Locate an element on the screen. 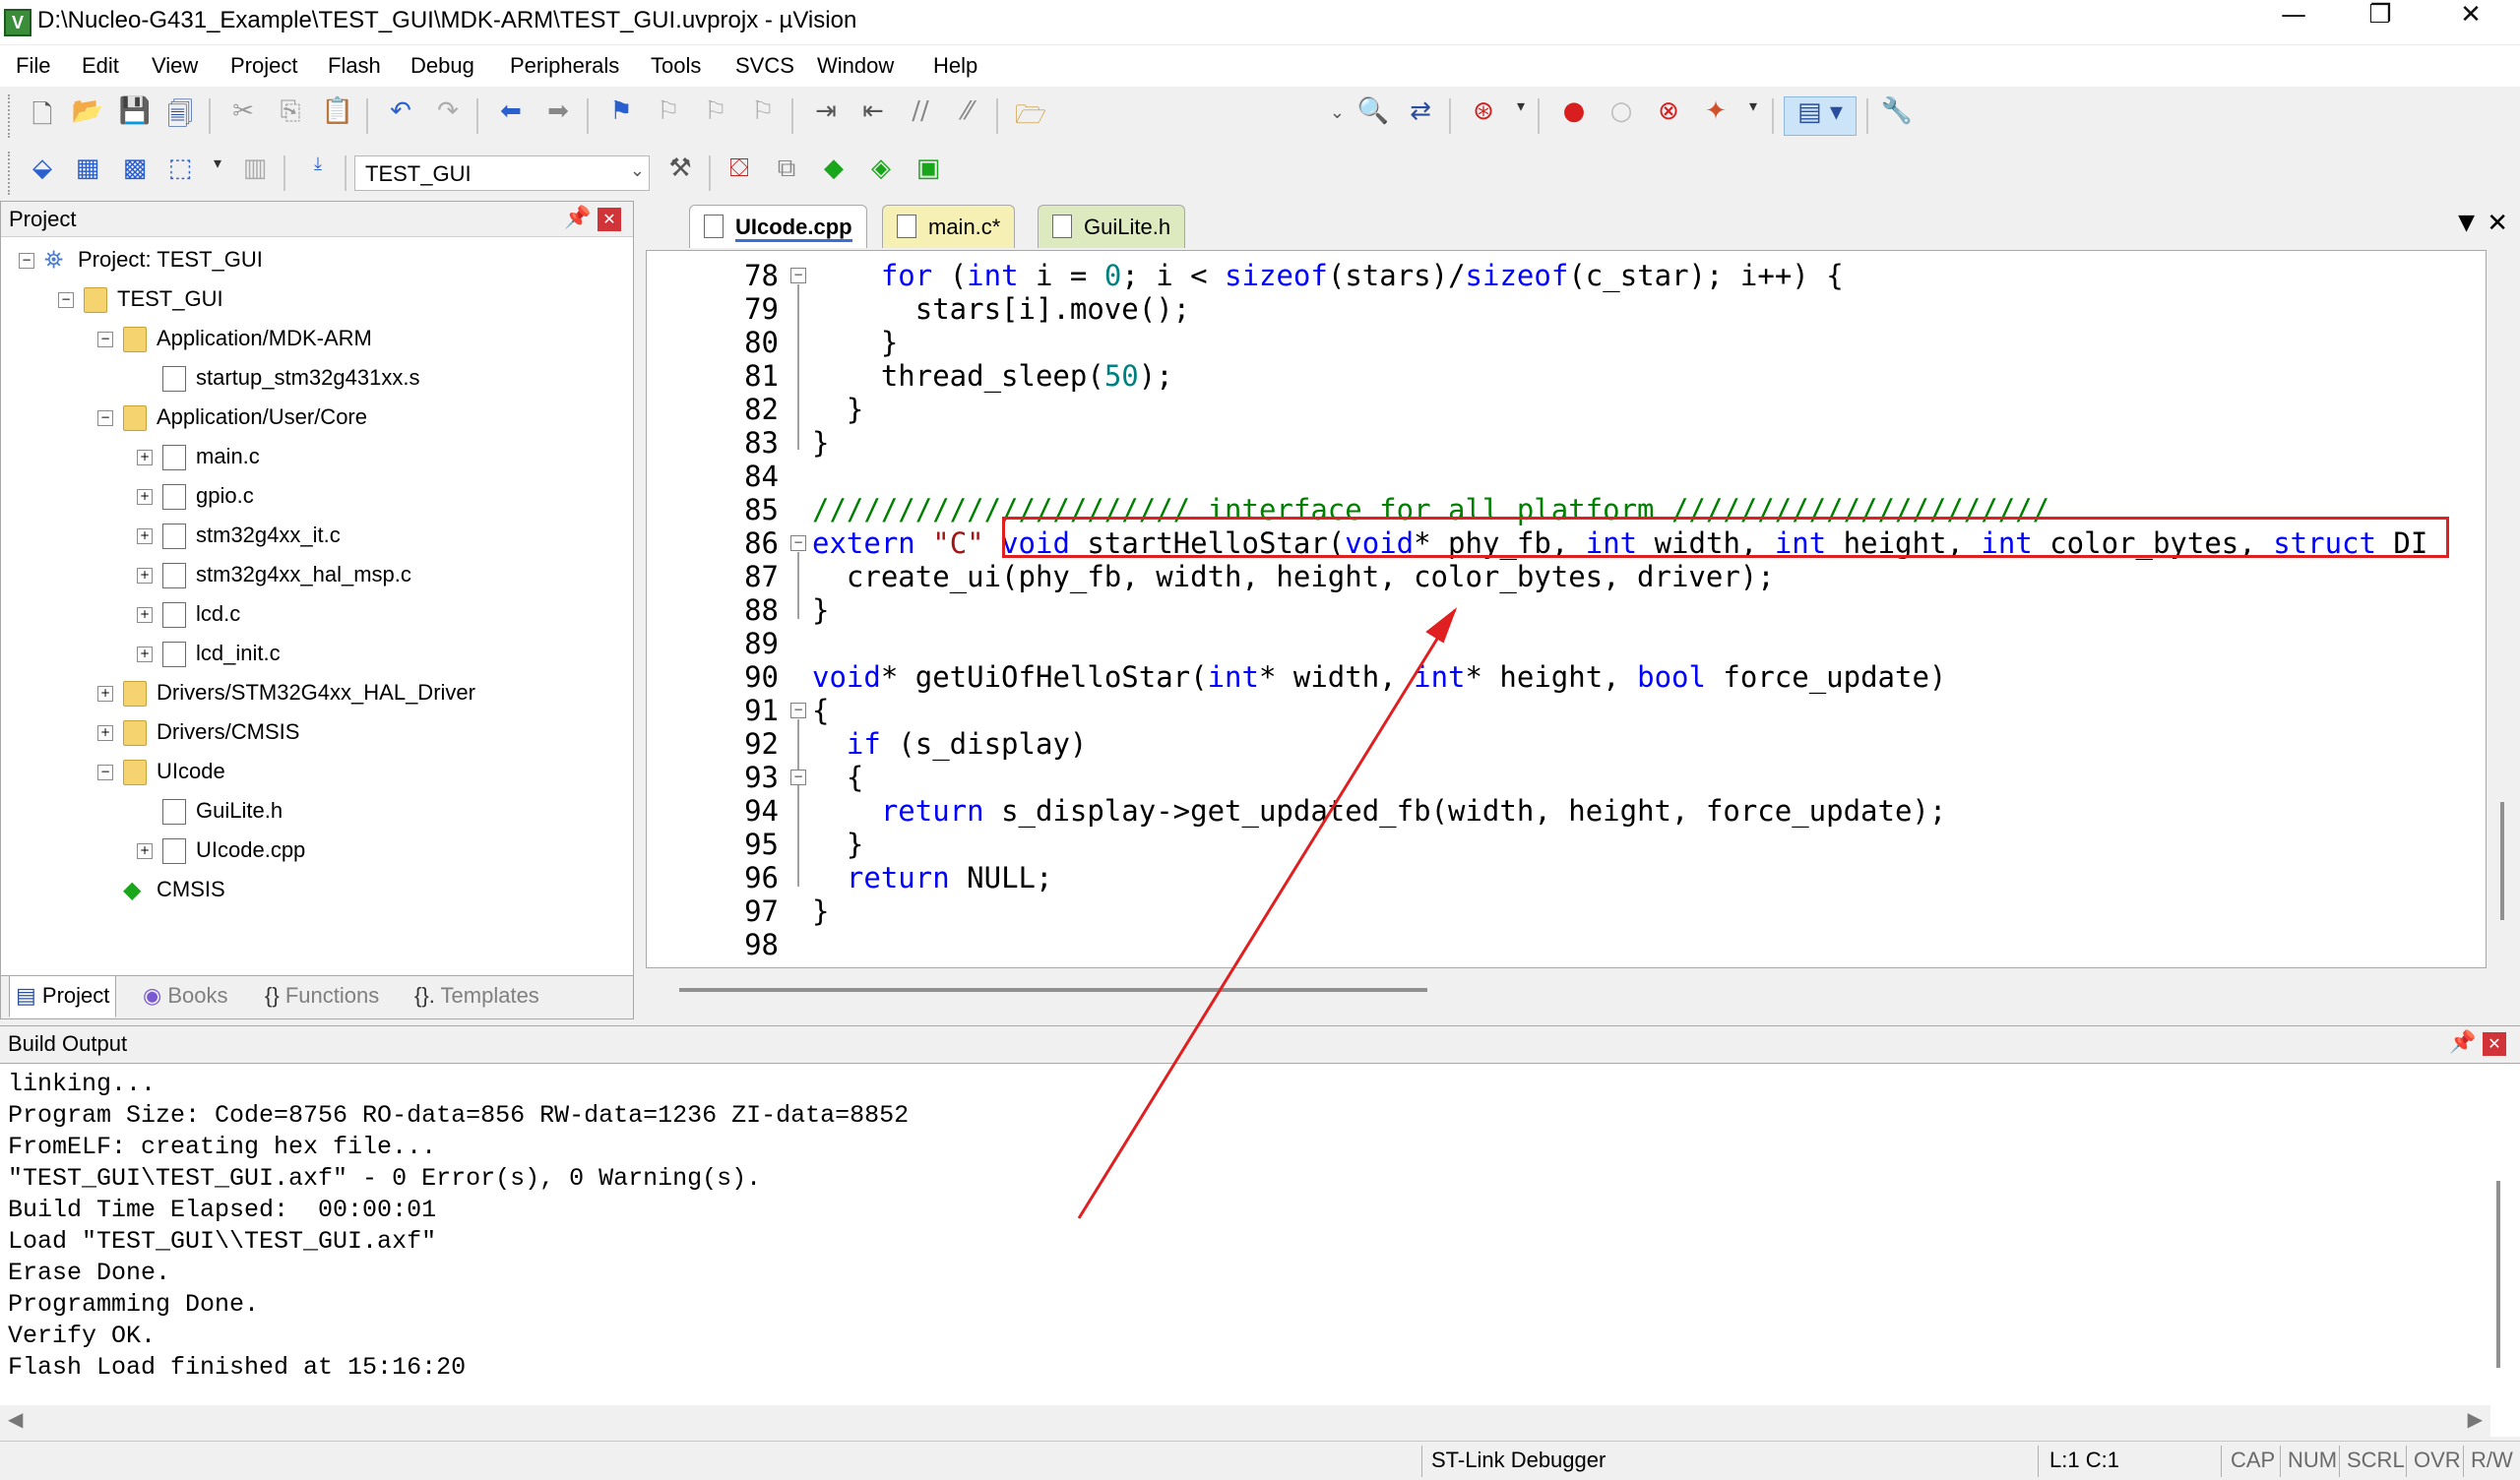  new-file-icon: 🗋 is located at coordinates (42, 116).